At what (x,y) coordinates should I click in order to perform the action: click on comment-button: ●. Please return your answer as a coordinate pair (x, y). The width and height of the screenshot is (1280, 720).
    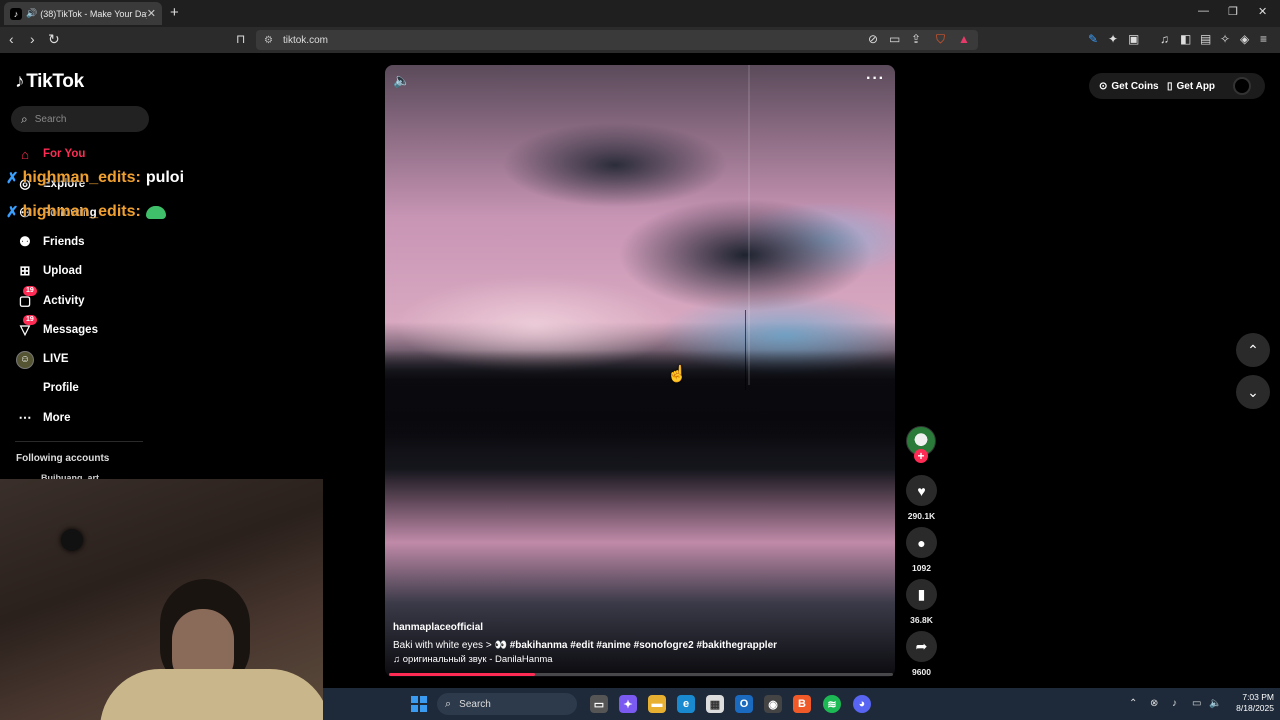
    Looking at the image, I should click on (921, 542).